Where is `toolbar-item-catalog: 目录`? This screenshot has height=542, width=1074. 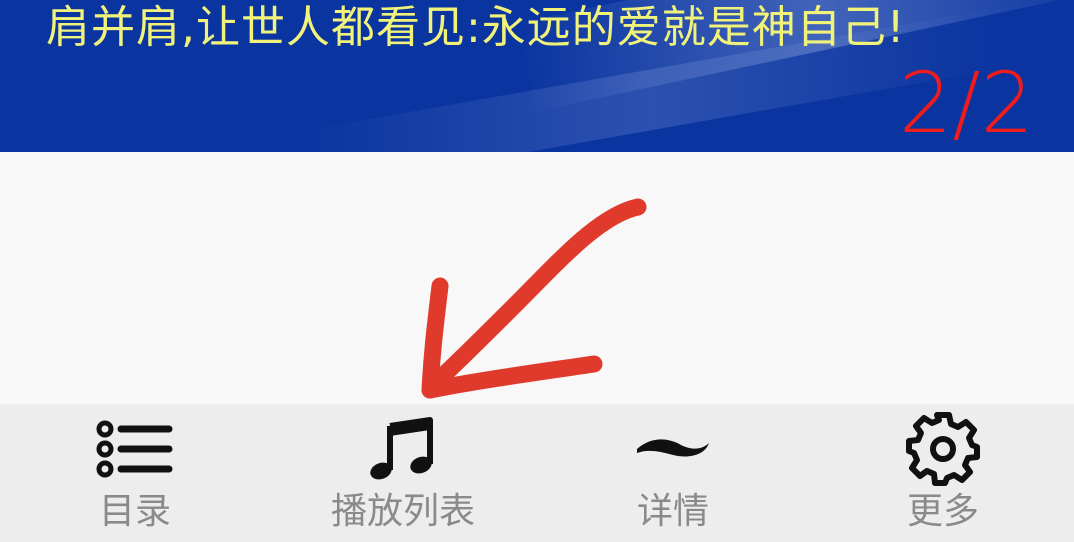
toolbar-item-catalog: 目录 is located at coordinates (135, 473).